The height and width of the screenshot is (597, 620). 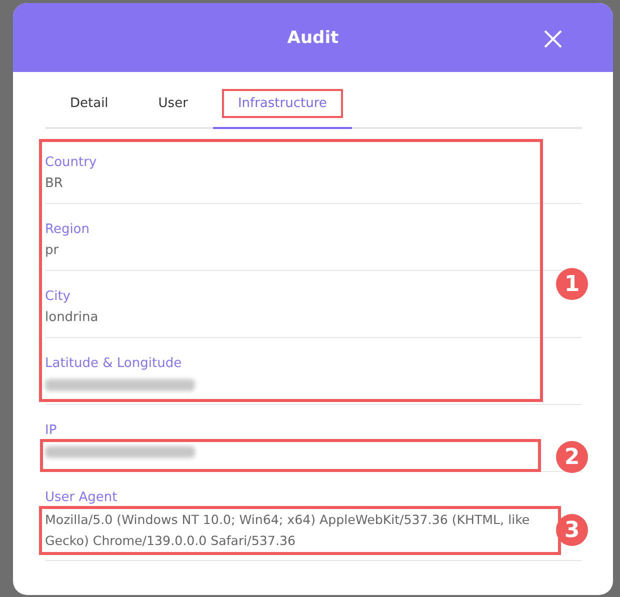 What do you see at coordinates (58, 297) in the screenshot?
I see `field-label: City` at bounding box center [58, 297].